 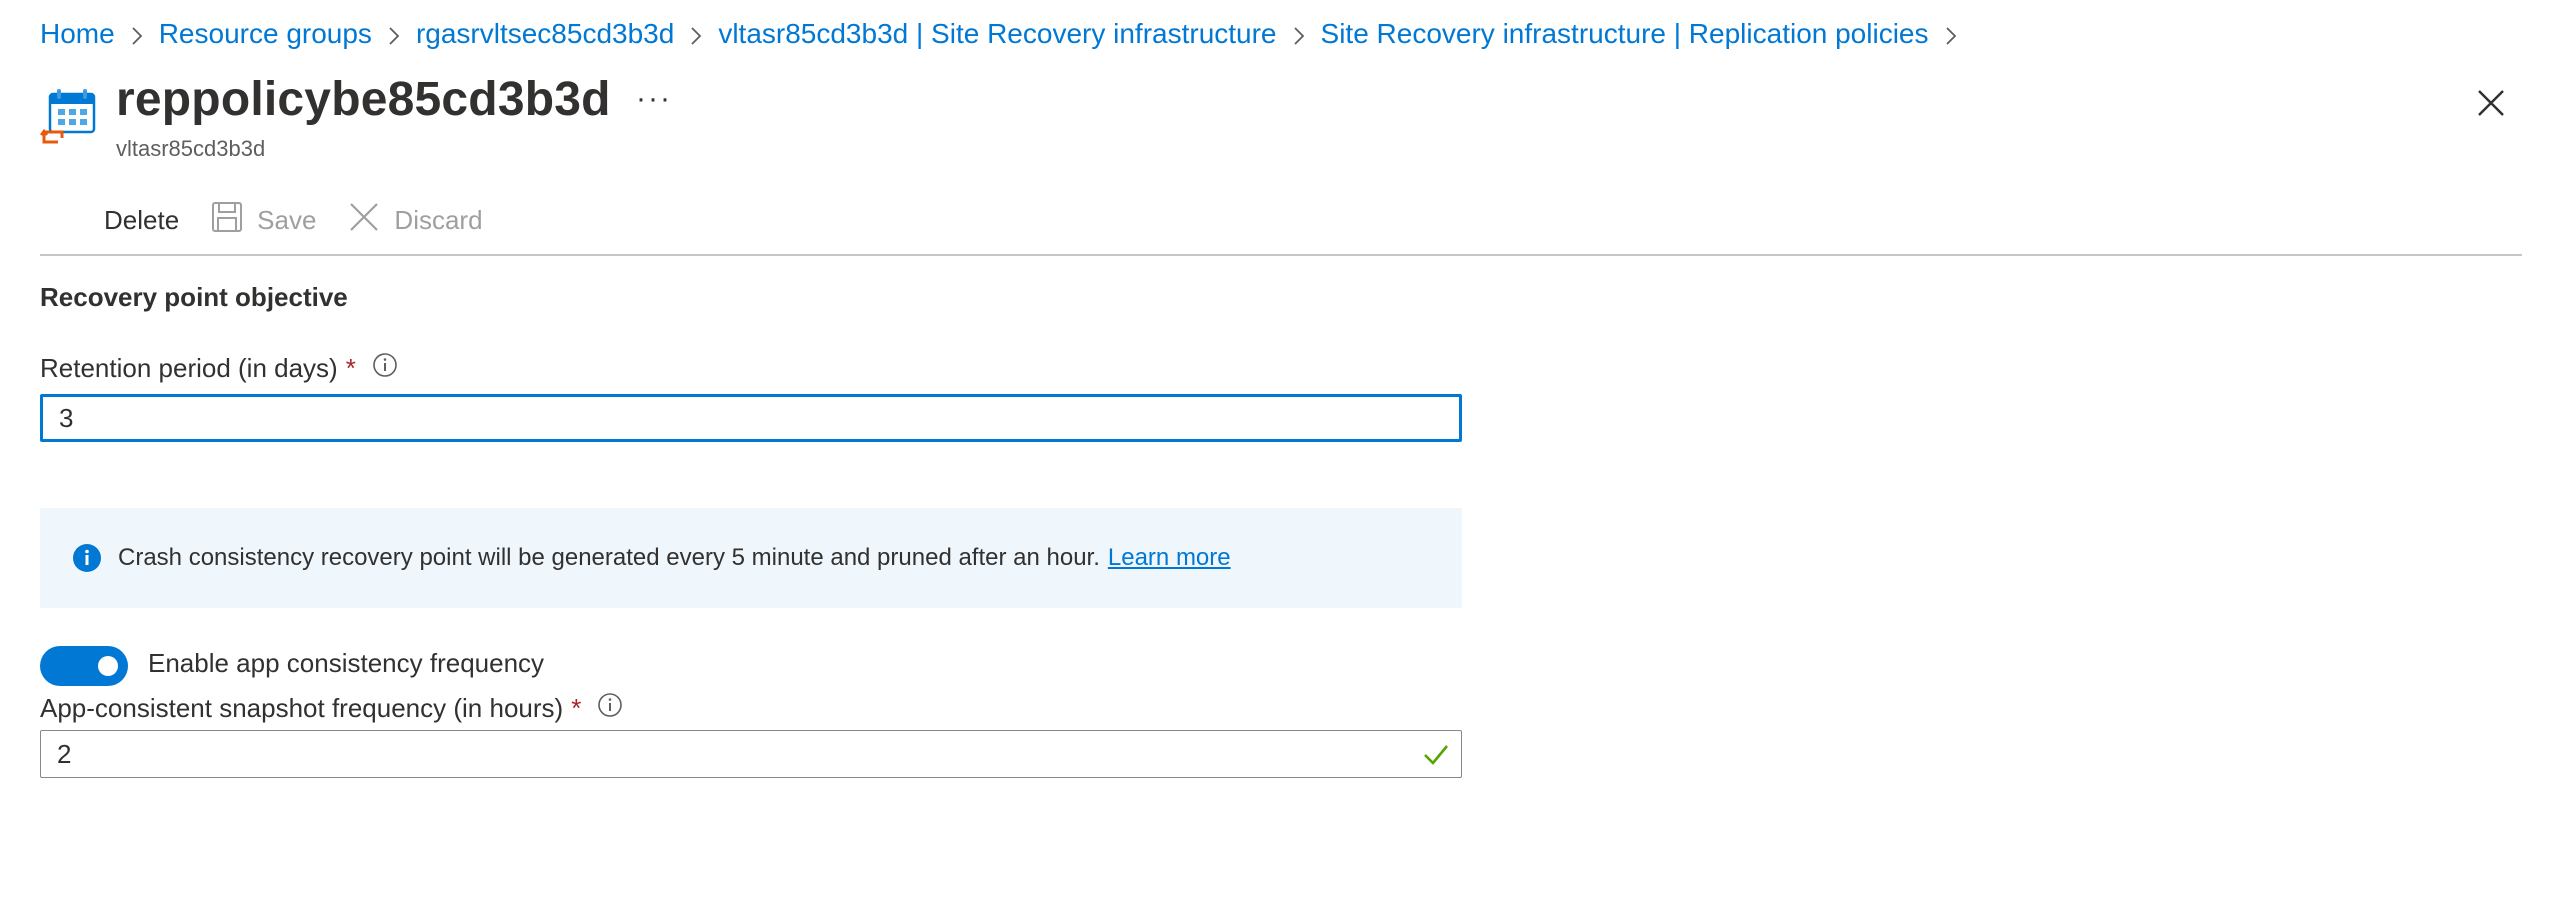 I want to click on delete-button: Delete, so click(x=141, y=220).